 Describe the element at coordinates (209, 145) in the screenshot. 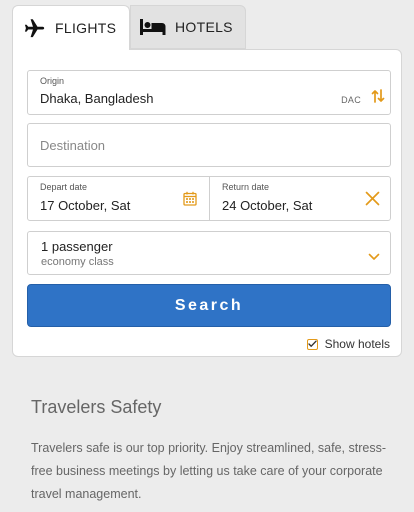

I see `destination-field: Destination` at that location.